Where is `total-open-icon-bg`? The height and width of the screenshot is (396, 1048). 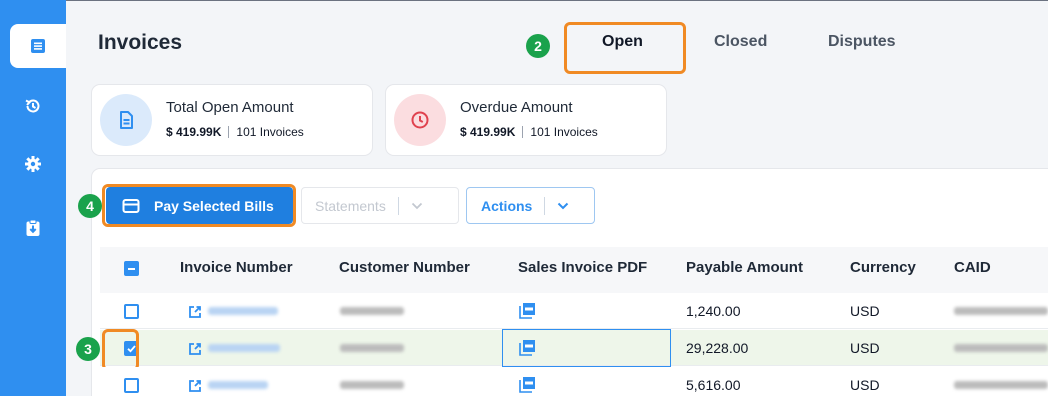
total-open-icon-bg is located at coordinates (126, 120).